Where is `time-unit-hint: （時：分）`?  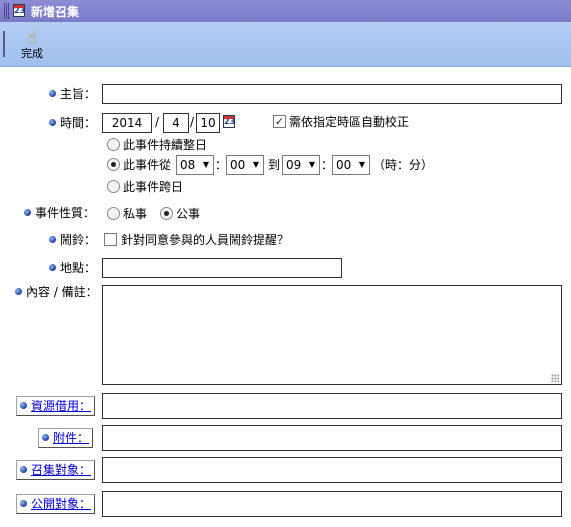
time-unit-hint: （時：分） is located at coordinates (403, 165).